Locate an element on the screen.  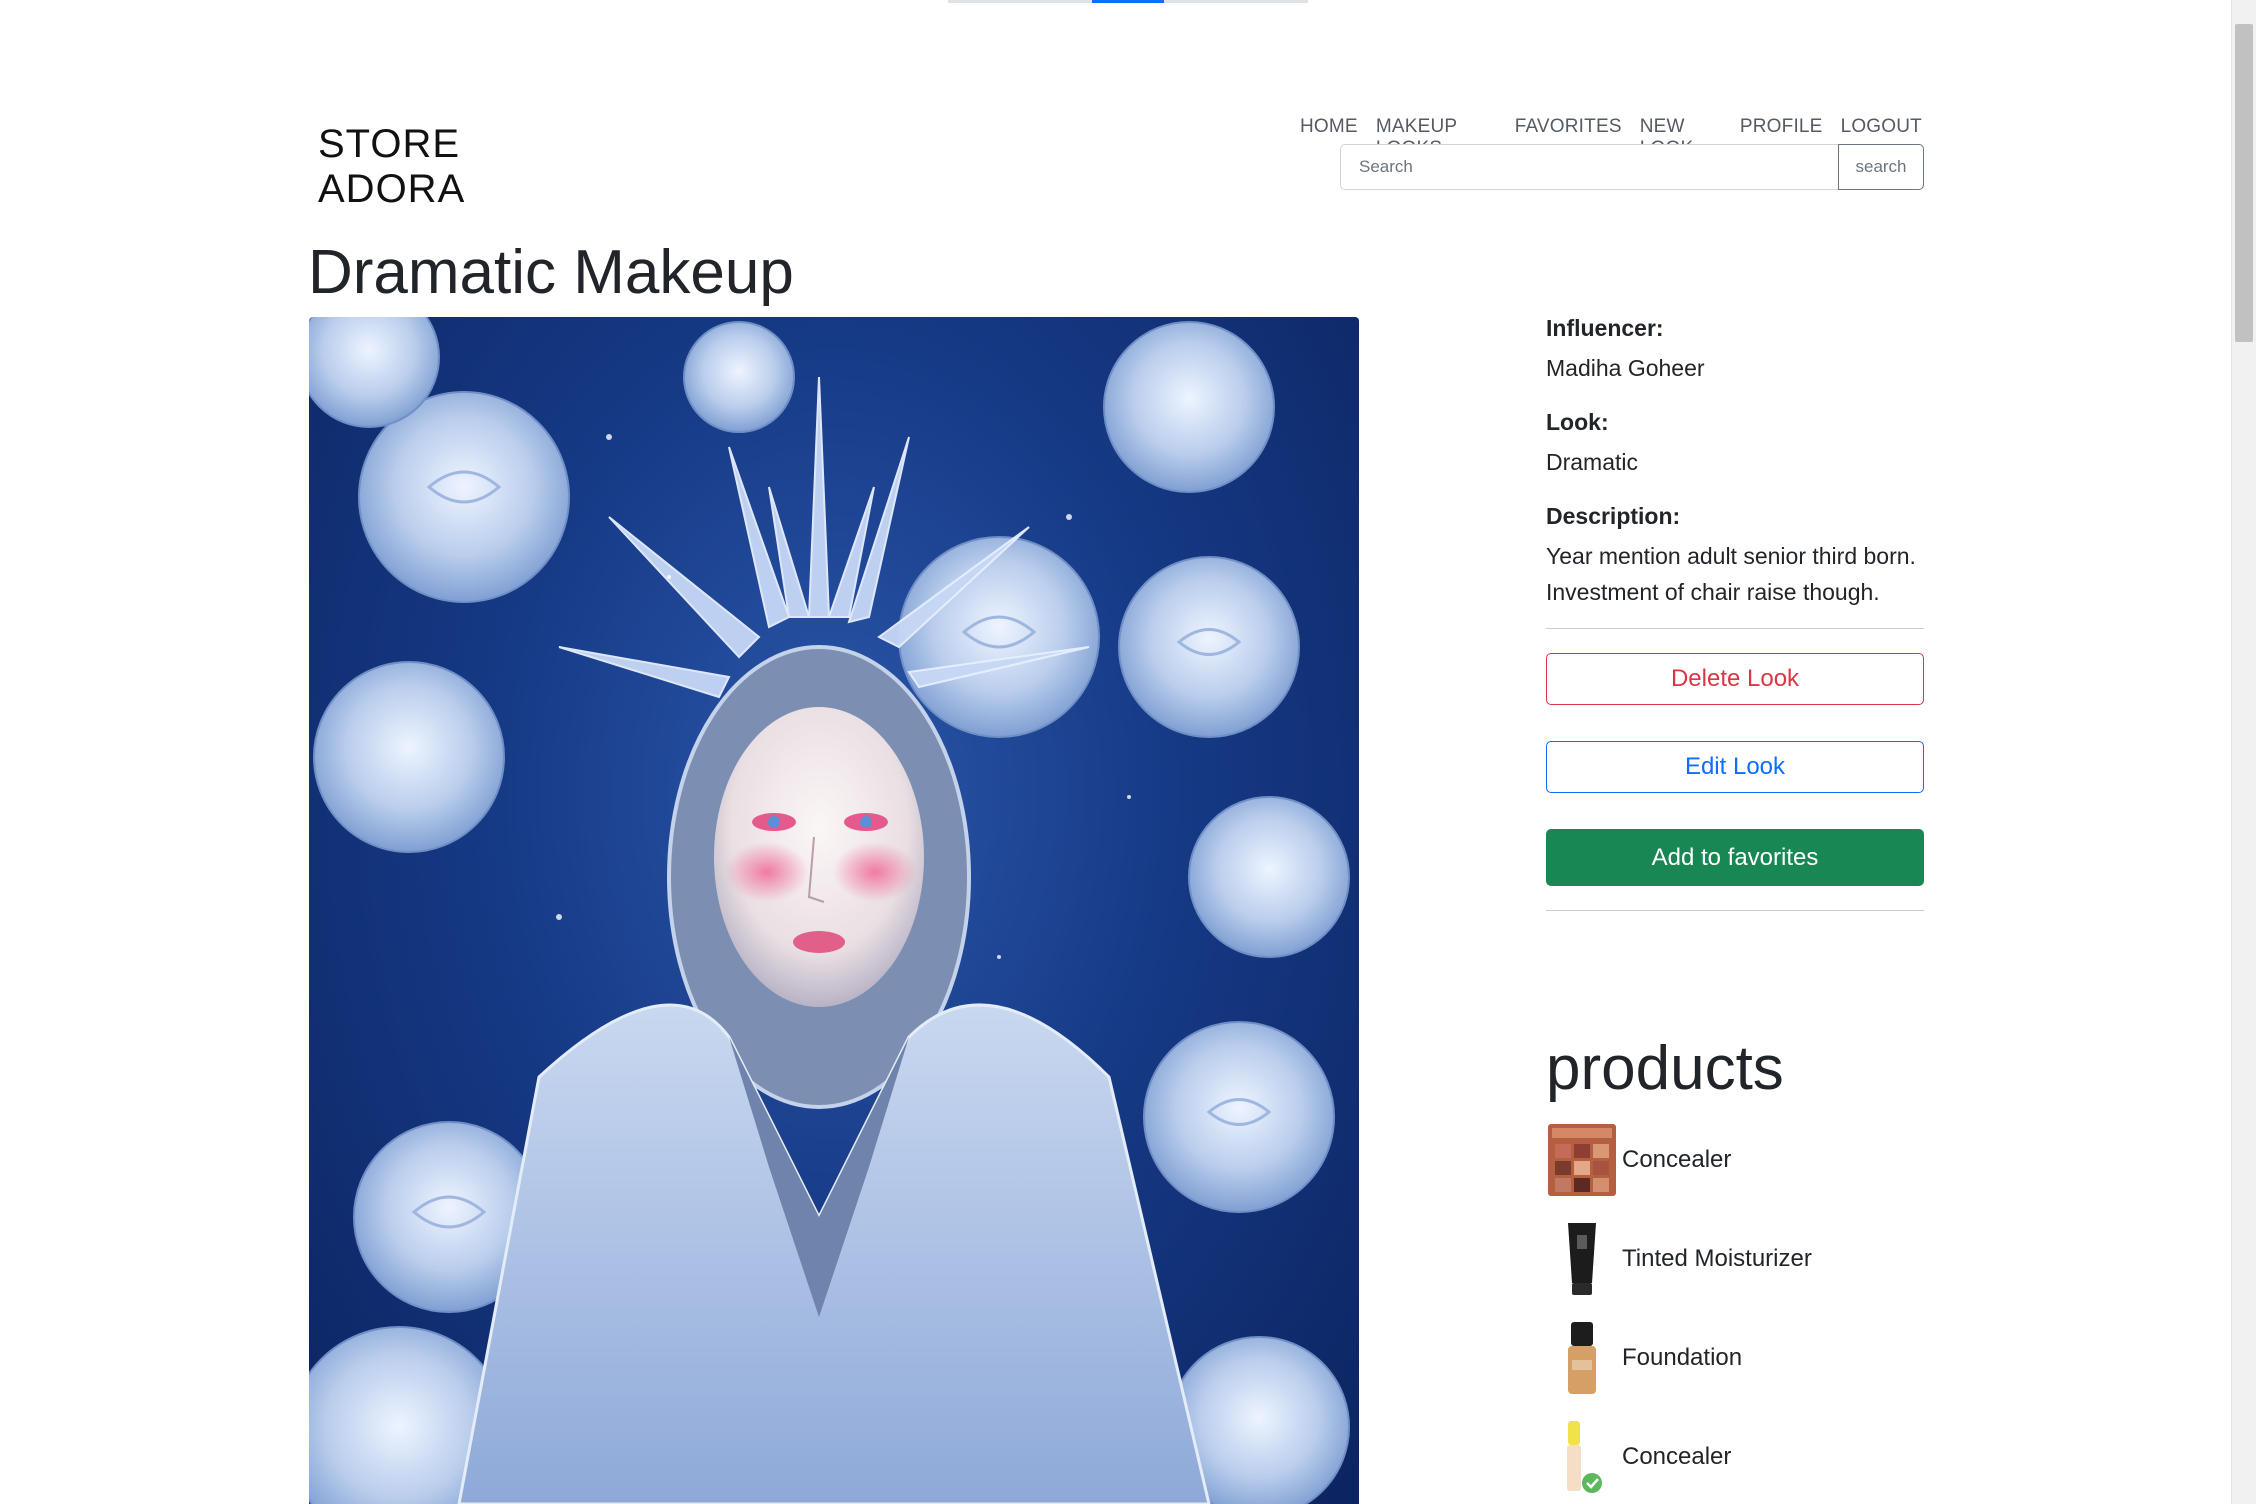
page-title: Dramatic Makeup is located at coordinates (551, 272).